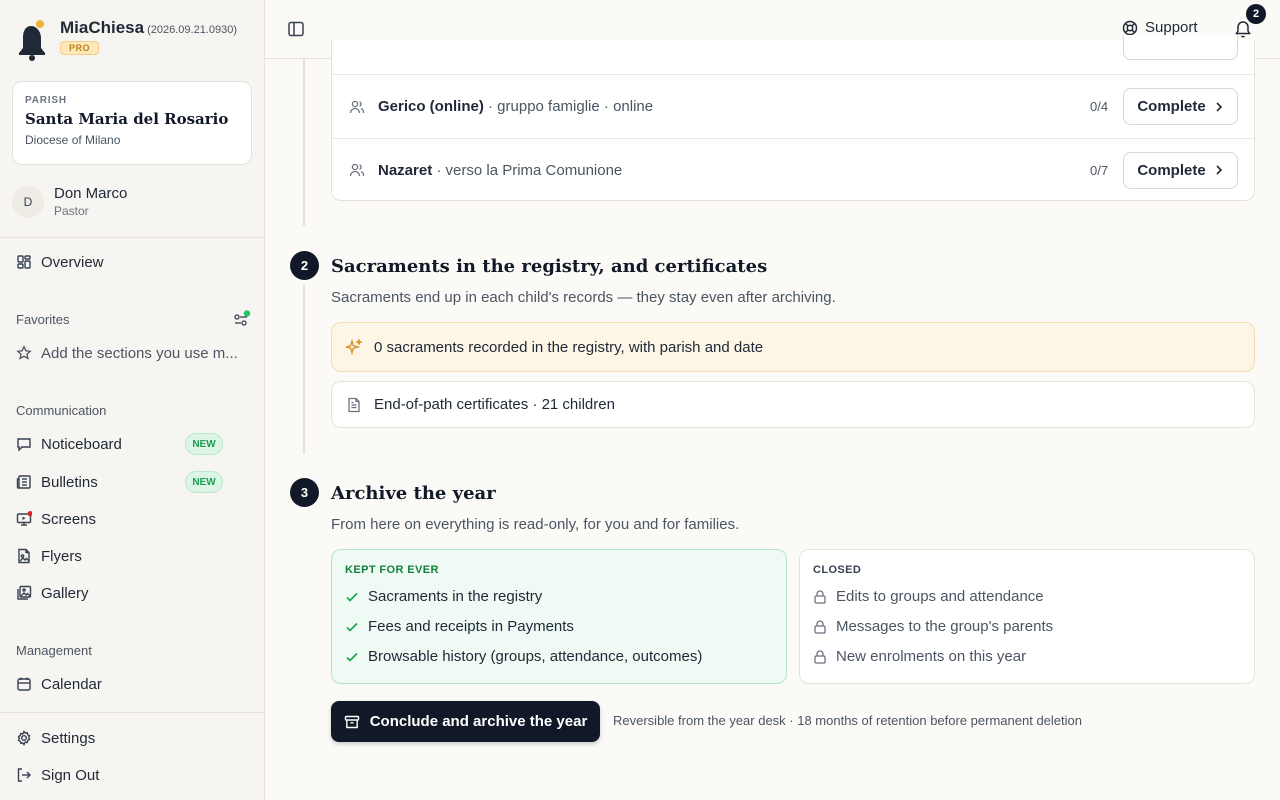 The width and height of the screenshot is (1280, 800). I want to click on group-detail: · verso la Prima Comunione, so click(527, 170).